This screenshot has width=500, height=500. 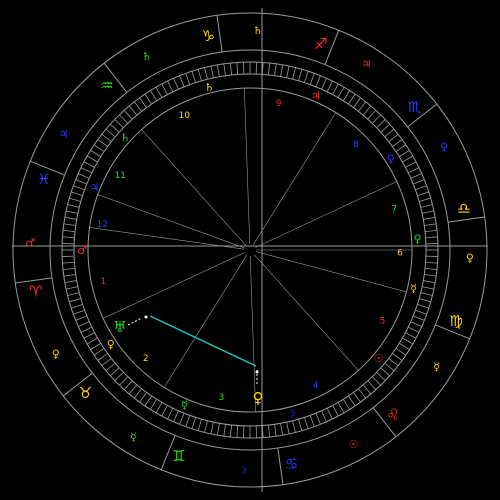 I want to click on scorpio-icon: ♏, so click(x=415, y=107).